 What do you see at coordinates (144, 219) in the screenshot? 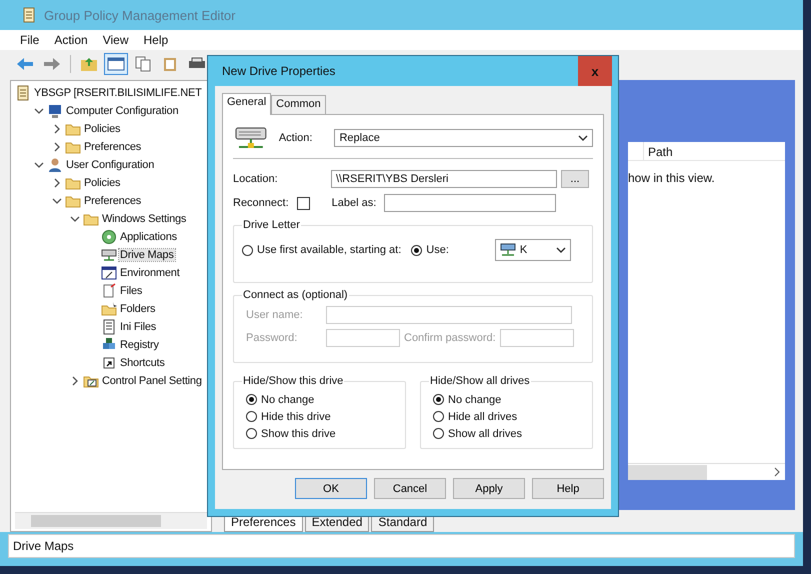
I see `tree-item: Windows Settings` at bounding box center [144, 219].